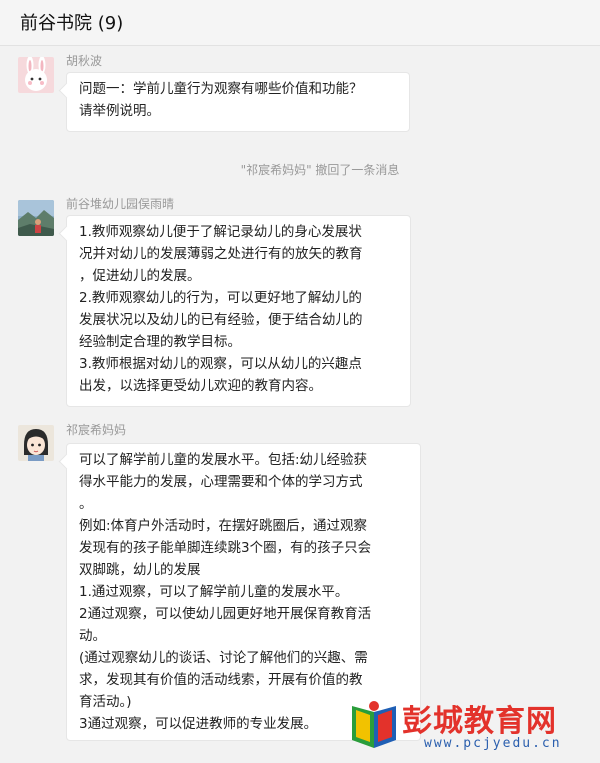  What do you see at coordinates (160, 342) in the screenshot?
I see `message-line: 经验制定合理的教学目标。` at bounding box center [160, 342].